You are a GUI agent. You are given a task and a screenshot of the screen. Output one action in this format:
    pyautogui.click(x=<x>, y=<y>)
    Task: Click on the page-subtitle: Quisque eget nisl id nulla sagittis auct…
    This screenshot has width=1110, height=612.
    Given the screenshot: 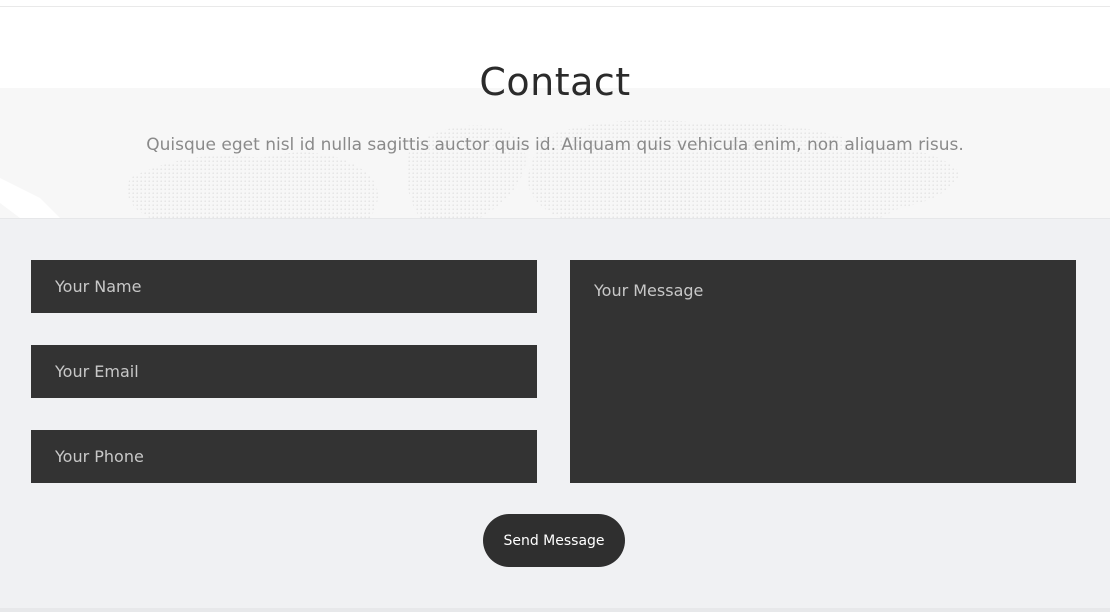 What is the action you would take?
    pyautogui.click(x=555, y=145)
    